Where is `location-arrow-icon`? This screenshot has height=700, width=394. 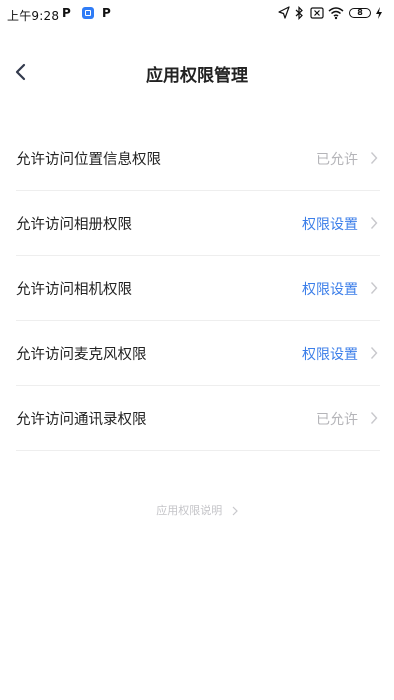 location-arrow-icon is located at coordinates (284, 12).